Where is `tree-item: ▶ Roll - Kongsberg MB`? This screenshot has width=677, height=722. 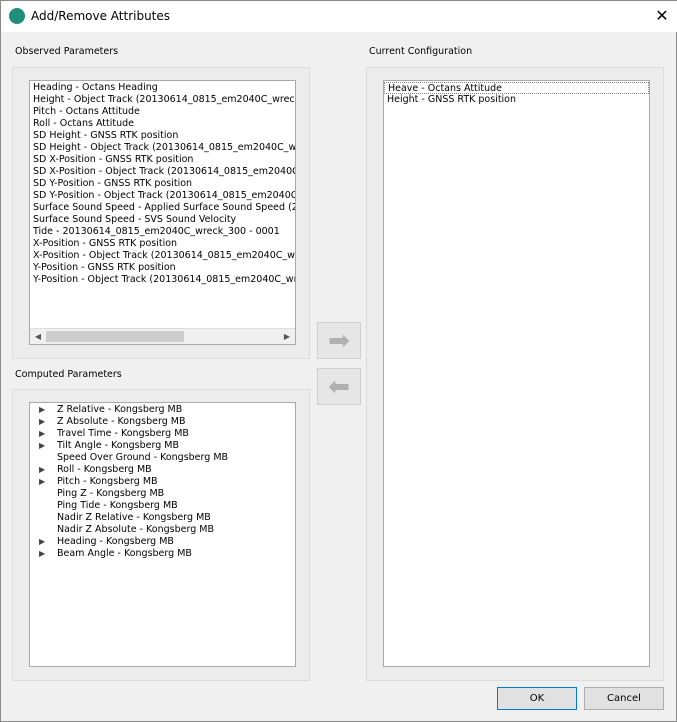 tree-item: ▶ Roll - Kongsberg MB is located at coordinates (162, 470).